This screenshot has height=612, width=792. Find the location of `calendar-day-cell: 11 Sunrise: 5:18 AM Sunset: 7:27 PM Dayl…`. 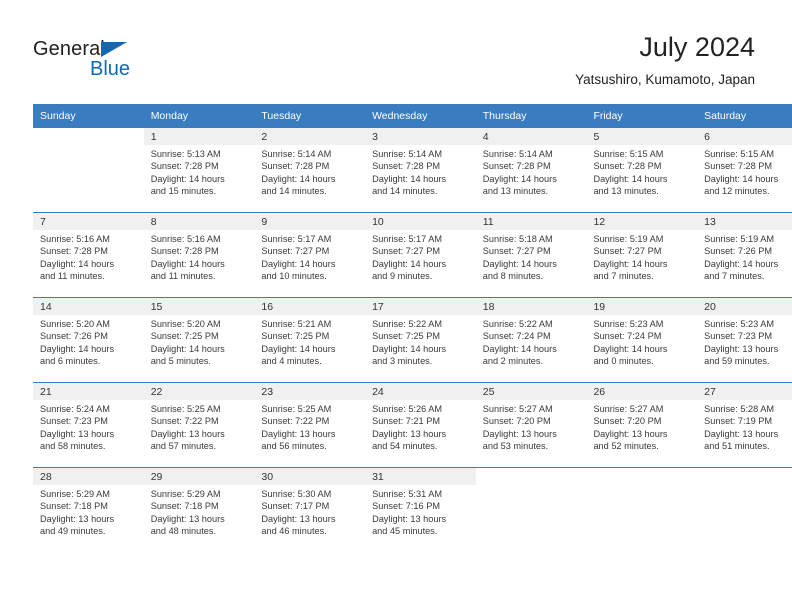

calendar-day-cell: 11 Sunrise: 5:18 AM Sunset: 7:27 PM Dayl… is located at coordinates (531, 255).